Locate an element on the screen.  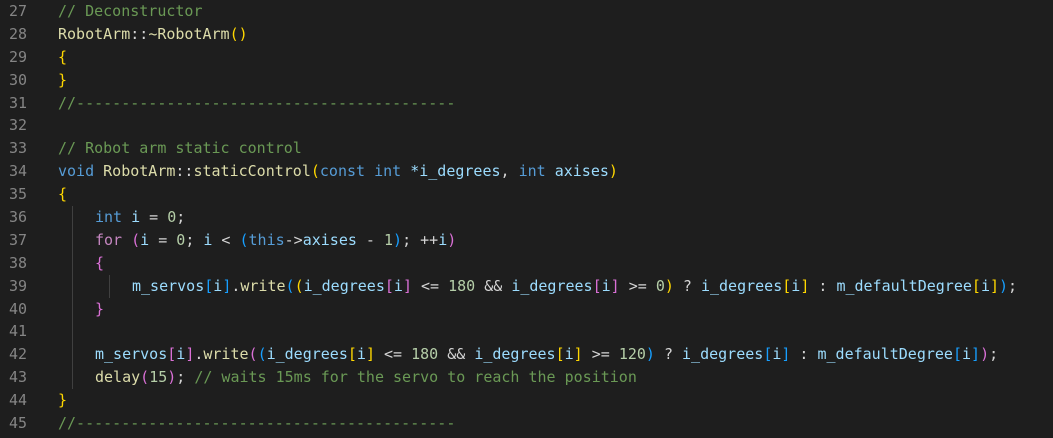
line-number: 37 is located at coordinates (17, 239).